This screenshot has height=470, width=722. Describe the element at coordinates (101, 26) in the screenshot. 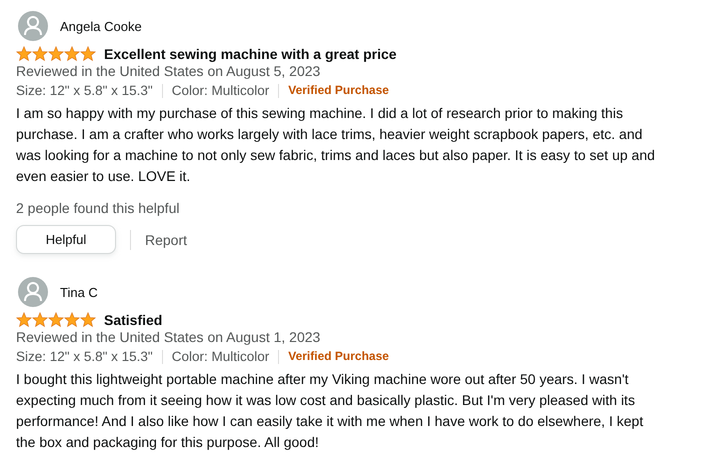

I see `reviewer-name: Angela Cooke` at that location.